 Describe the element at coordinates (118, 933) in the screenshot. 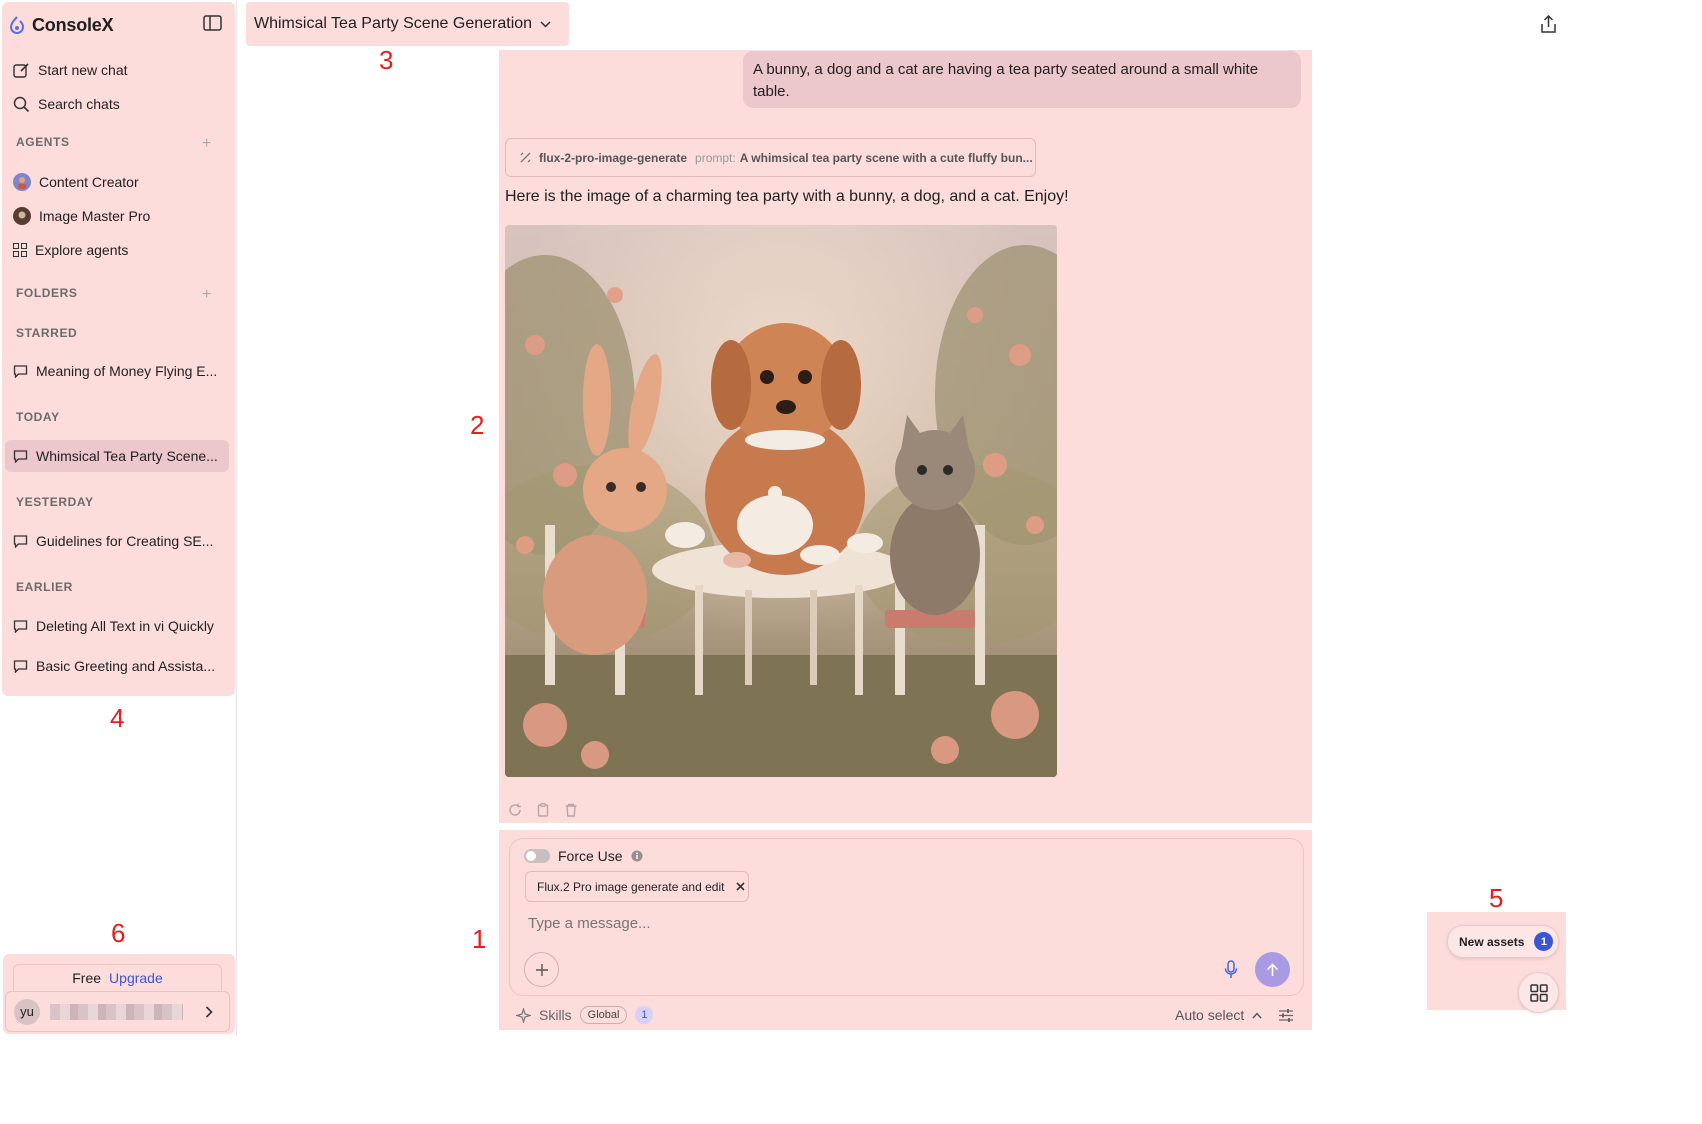

I see `annotation-label-6: 6` at that location.